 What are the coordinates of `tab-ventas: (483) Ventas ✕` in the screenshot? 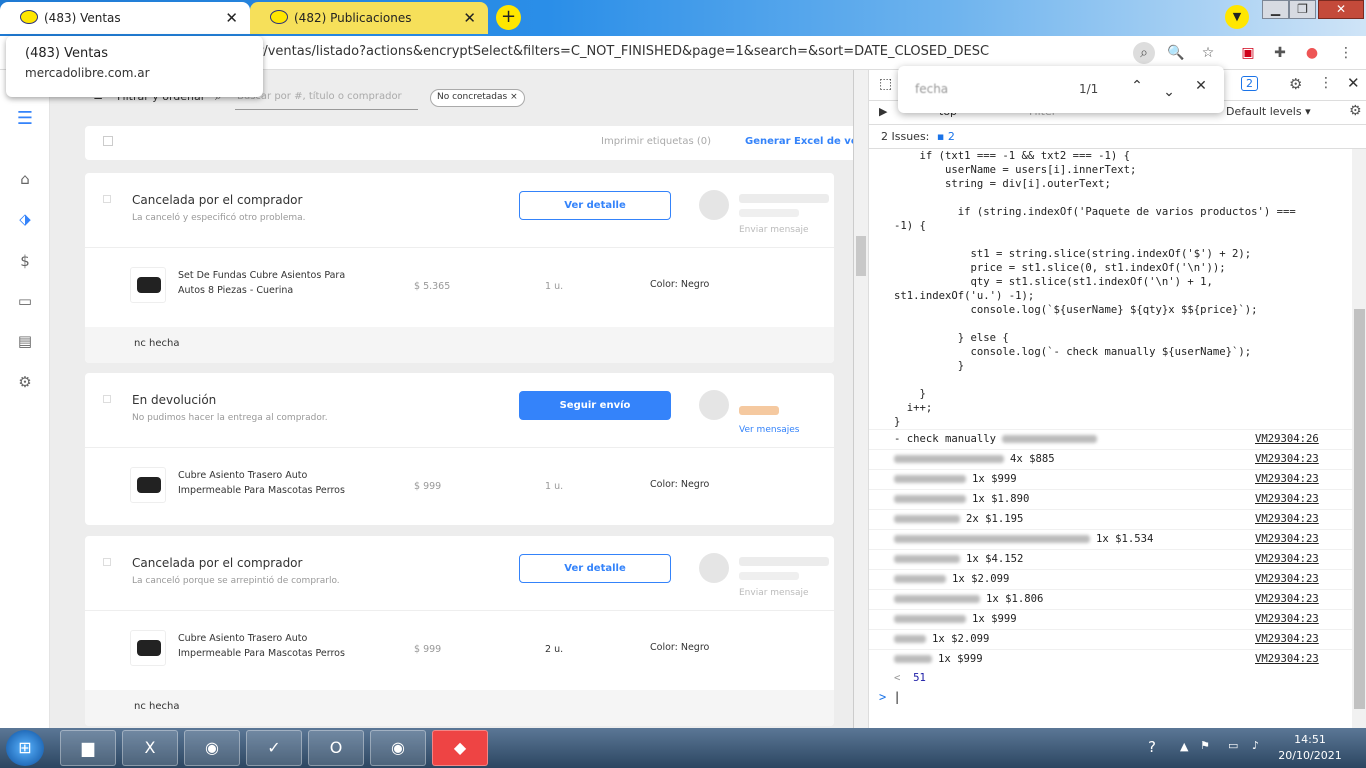 It's located at (125, 18).